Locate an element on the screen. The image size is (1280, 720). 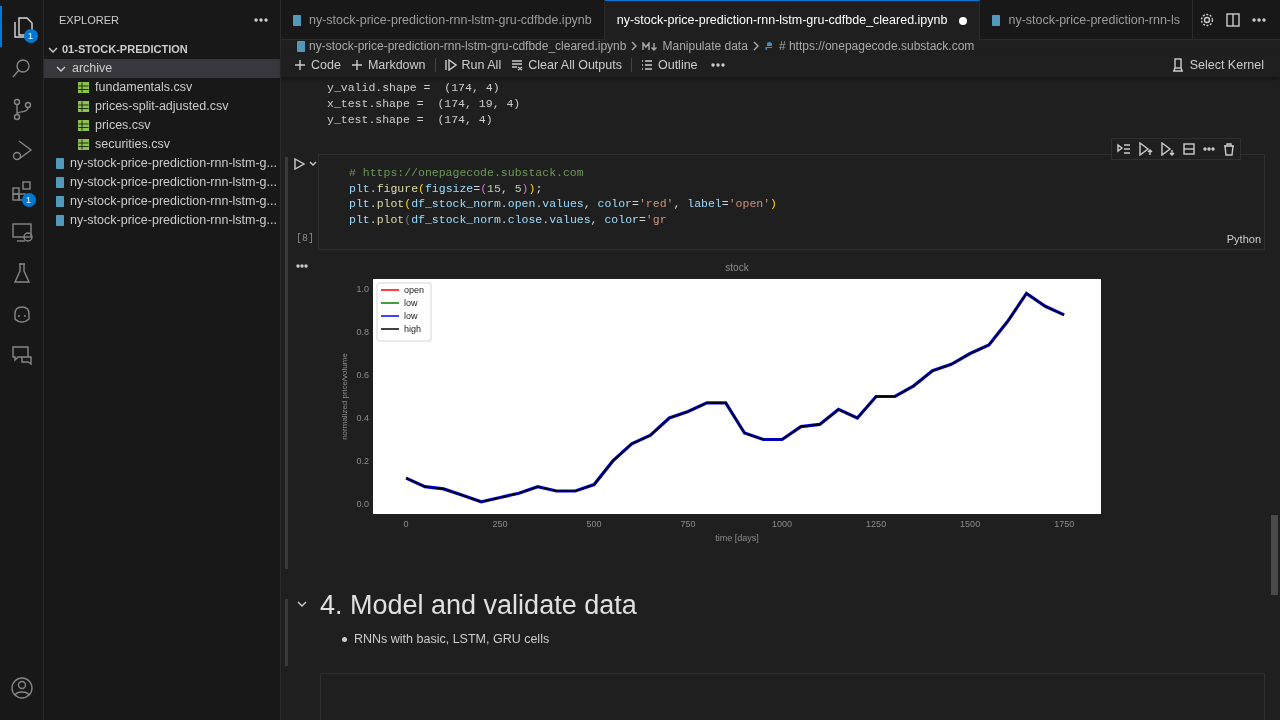
output-text: y_test.shape = (174, 4) is located at coordinates (410, 120).